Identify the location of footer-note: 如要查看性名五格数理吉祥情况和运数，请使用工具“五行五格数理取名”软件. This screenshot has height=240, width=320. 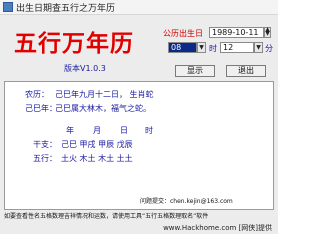
(106, 216).